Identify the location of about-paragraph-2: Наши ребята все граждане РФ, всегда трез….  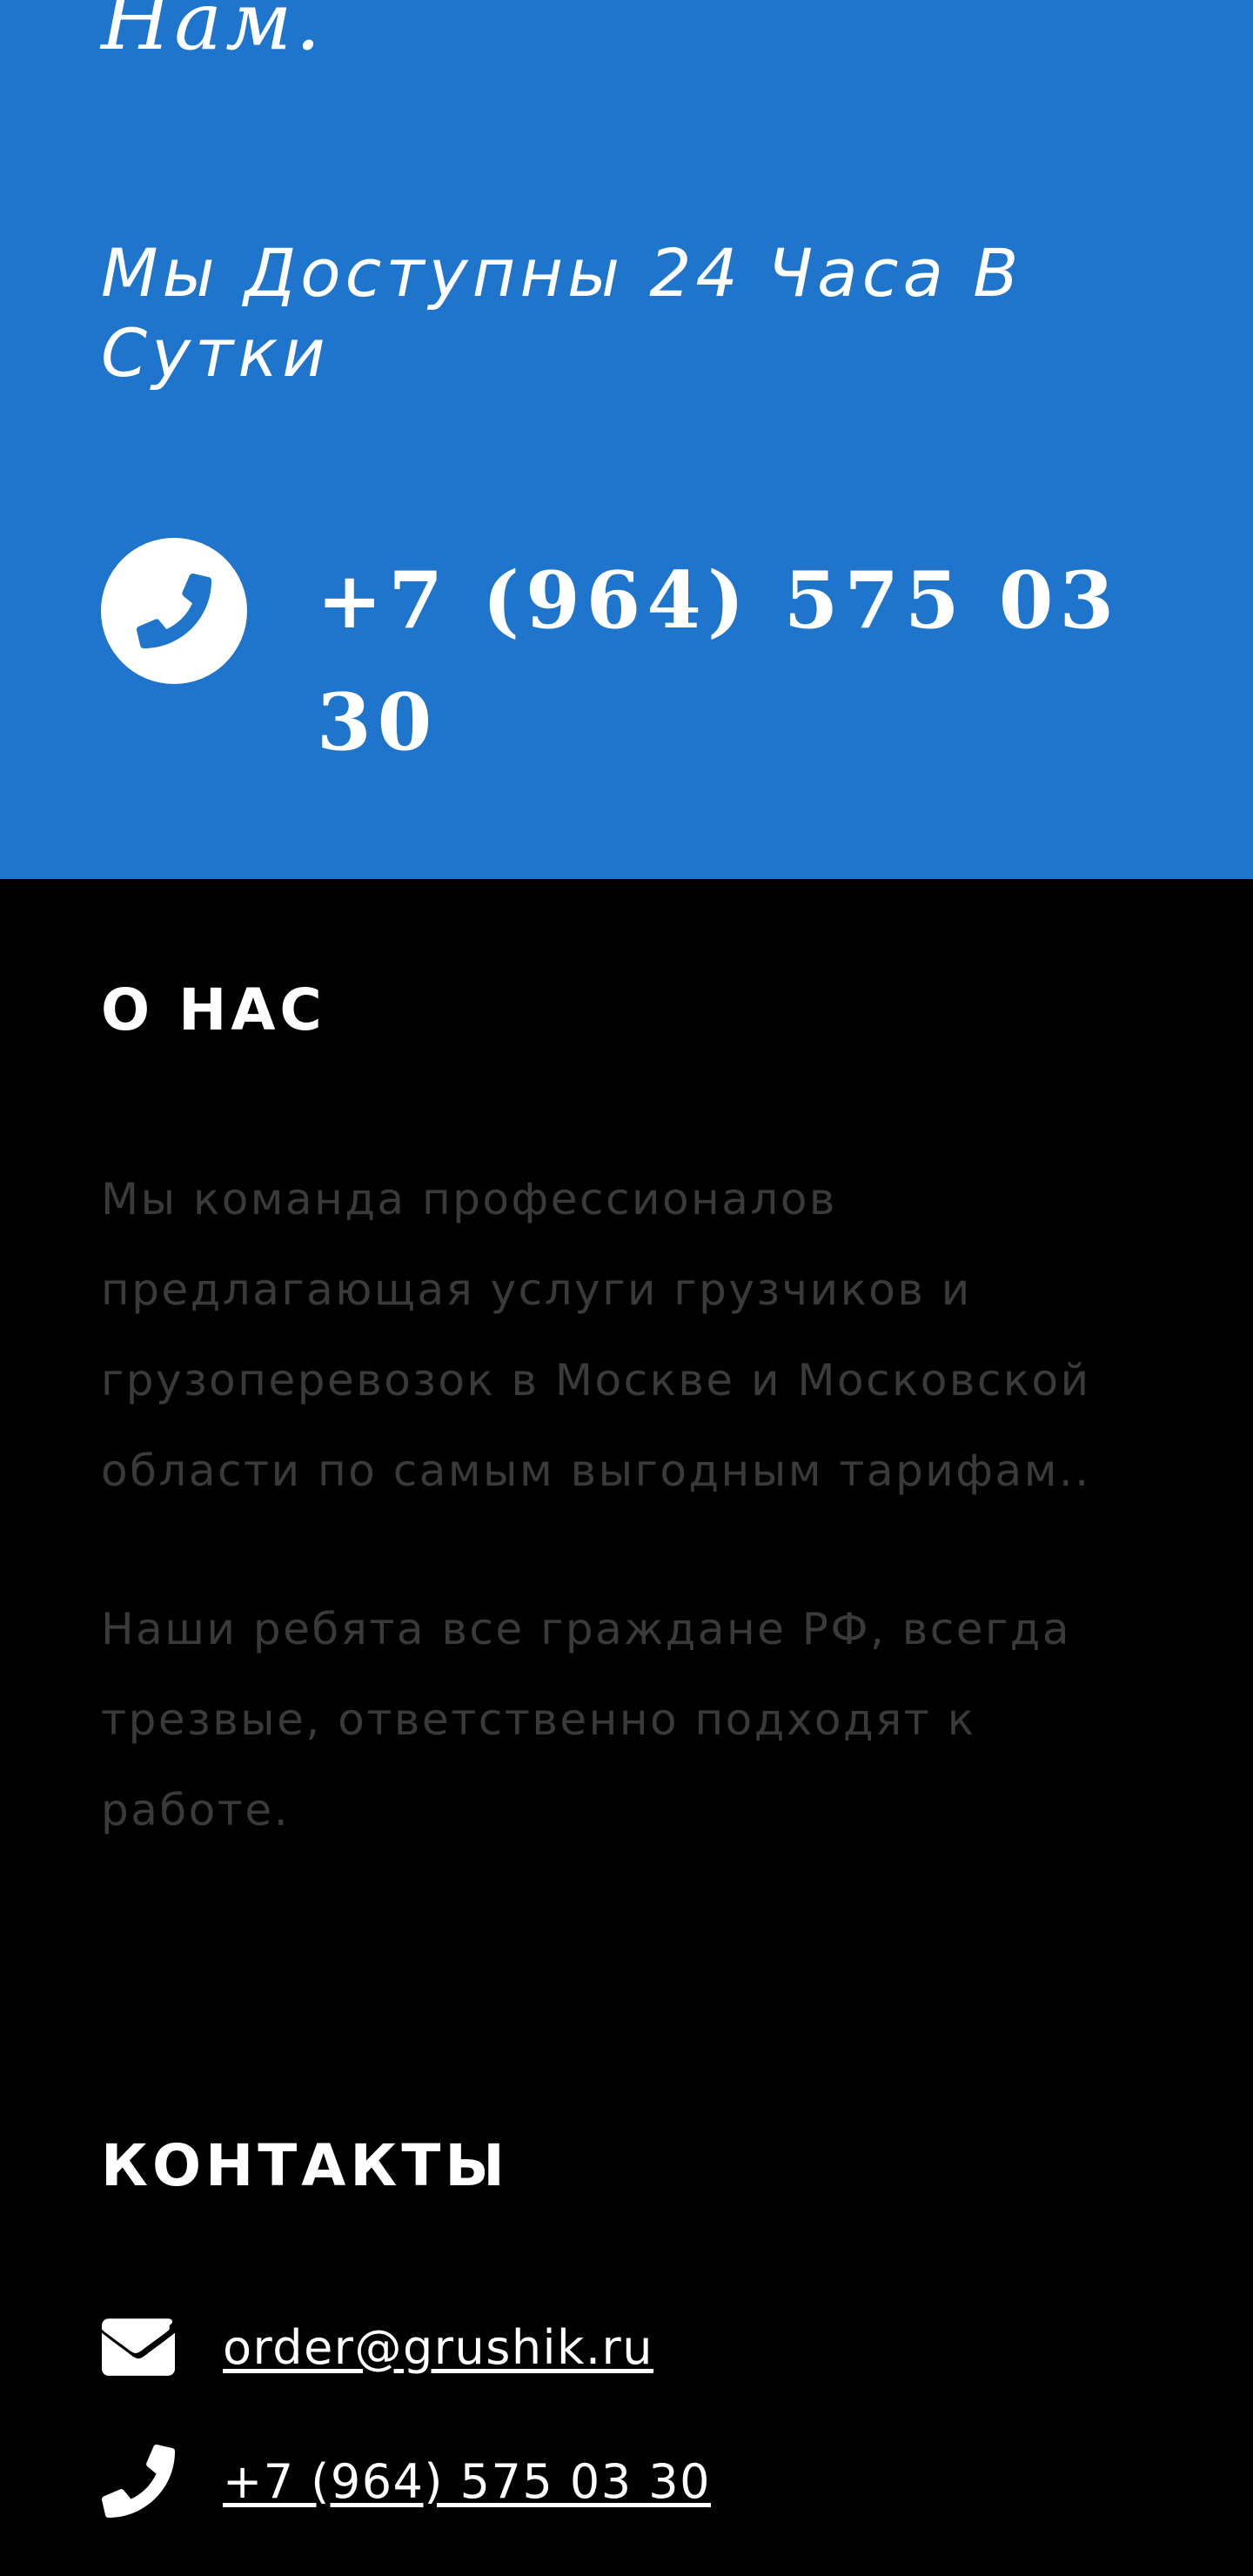
(586, 1719).